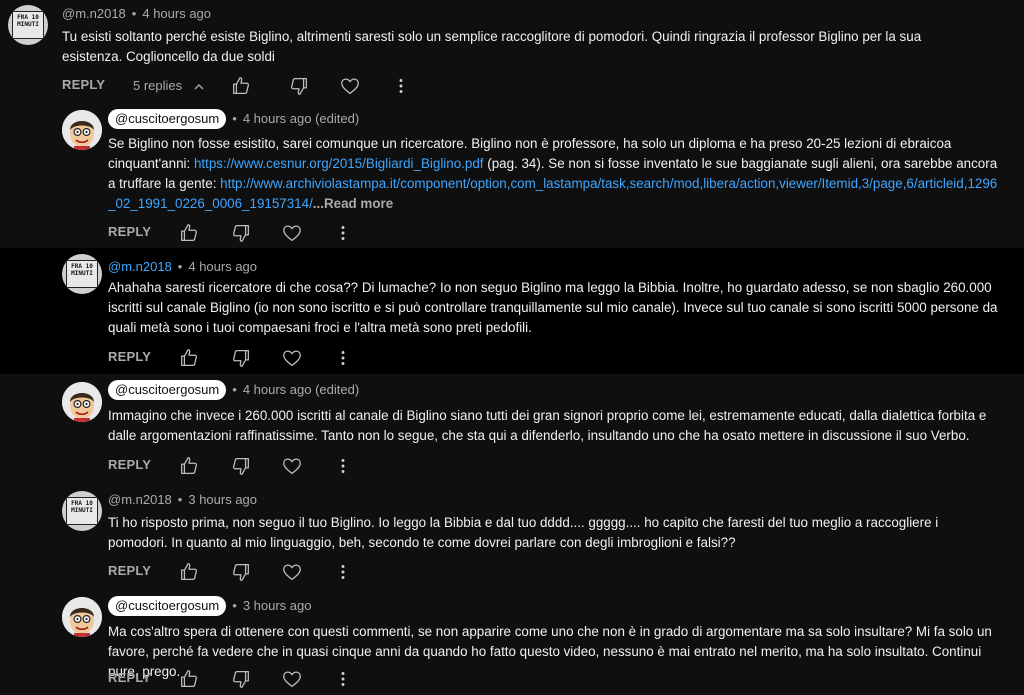  What do you see at coordinates (262, 87) in the screenshot?
I see `comment-actions: REPLY 5 replies` at bounding box center [262, 87].